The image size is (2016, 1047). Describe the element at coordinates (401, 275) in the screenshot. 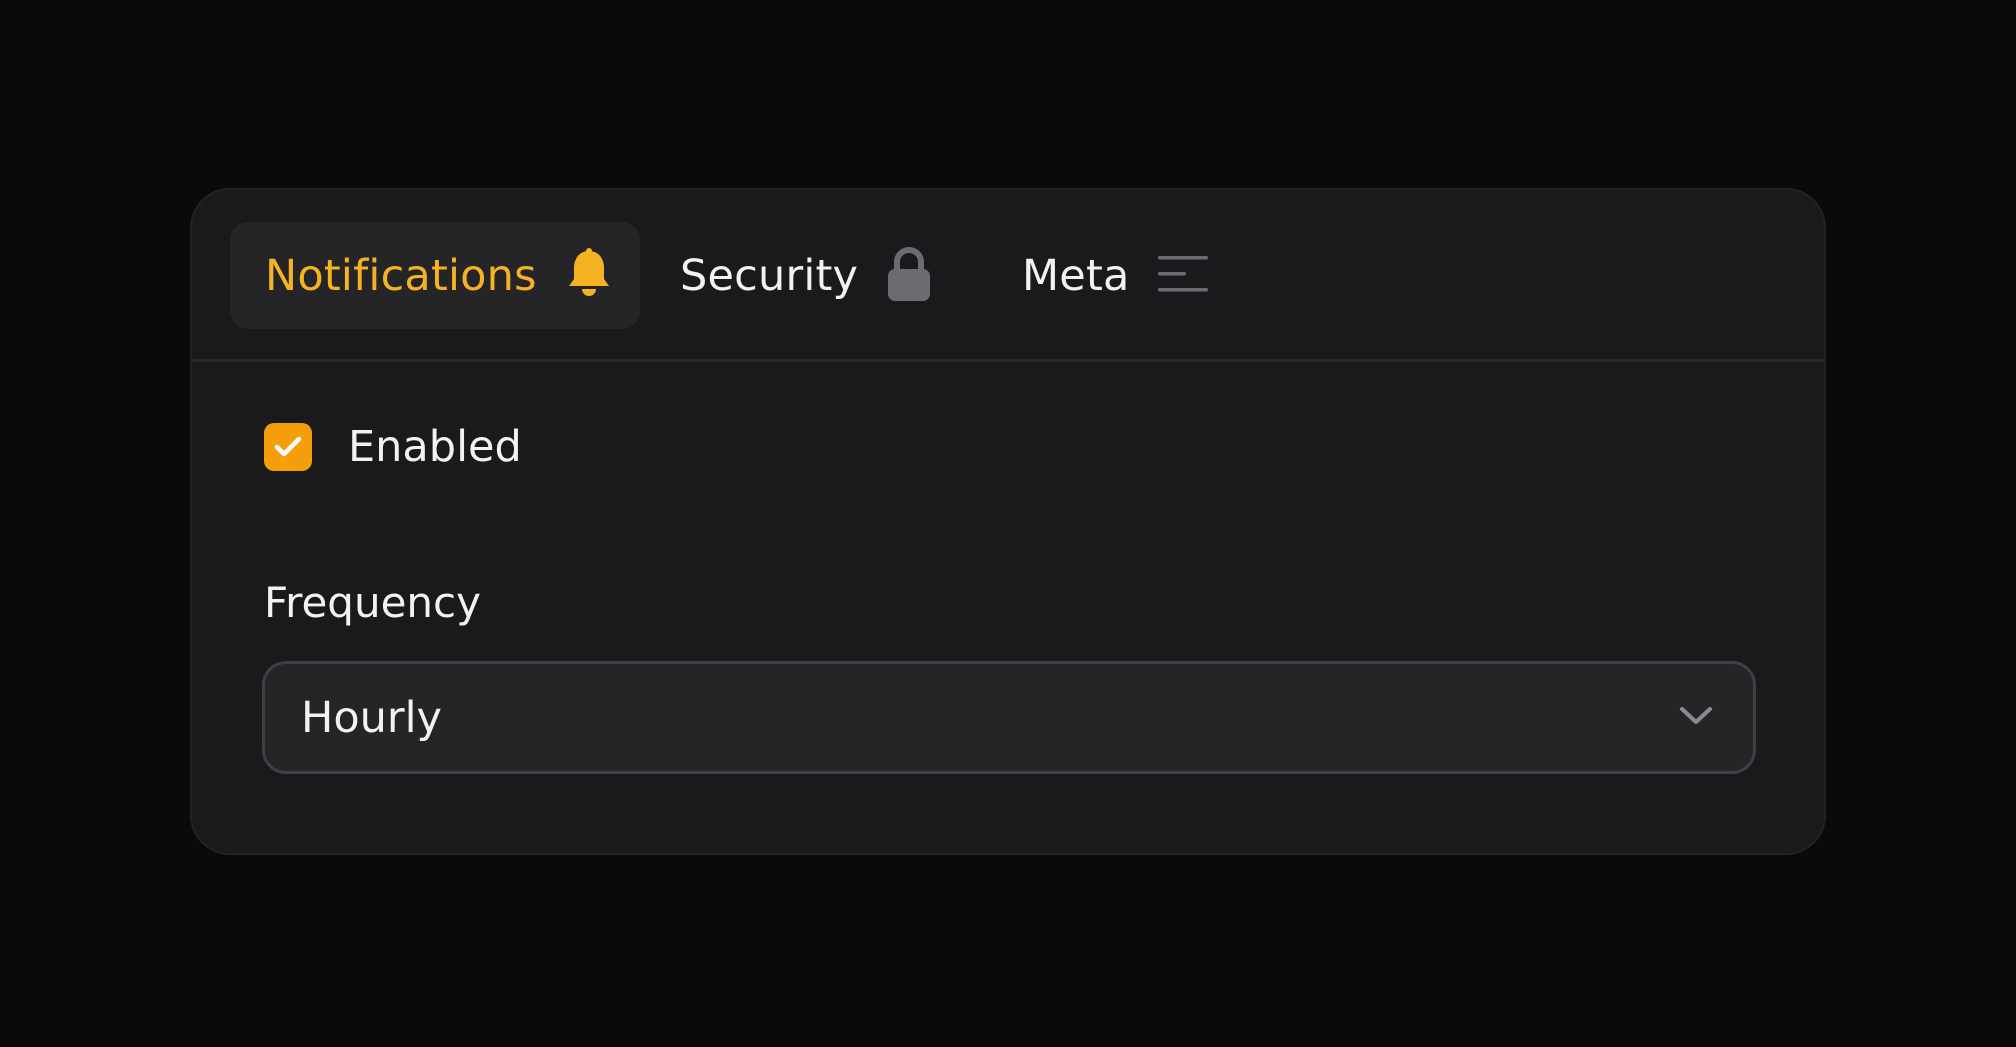

I see `tab-label: Notifications` at that location.